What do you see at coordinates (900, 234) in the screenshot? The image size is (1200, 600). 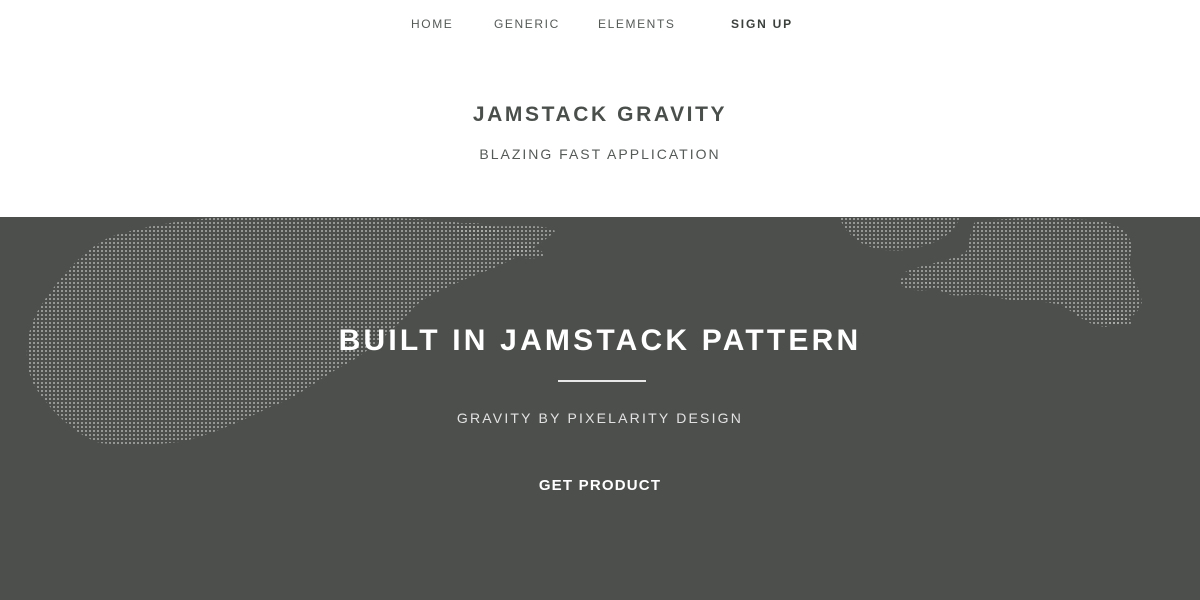 I see `map-landmass-right-top` at bounding box center [900, 234].